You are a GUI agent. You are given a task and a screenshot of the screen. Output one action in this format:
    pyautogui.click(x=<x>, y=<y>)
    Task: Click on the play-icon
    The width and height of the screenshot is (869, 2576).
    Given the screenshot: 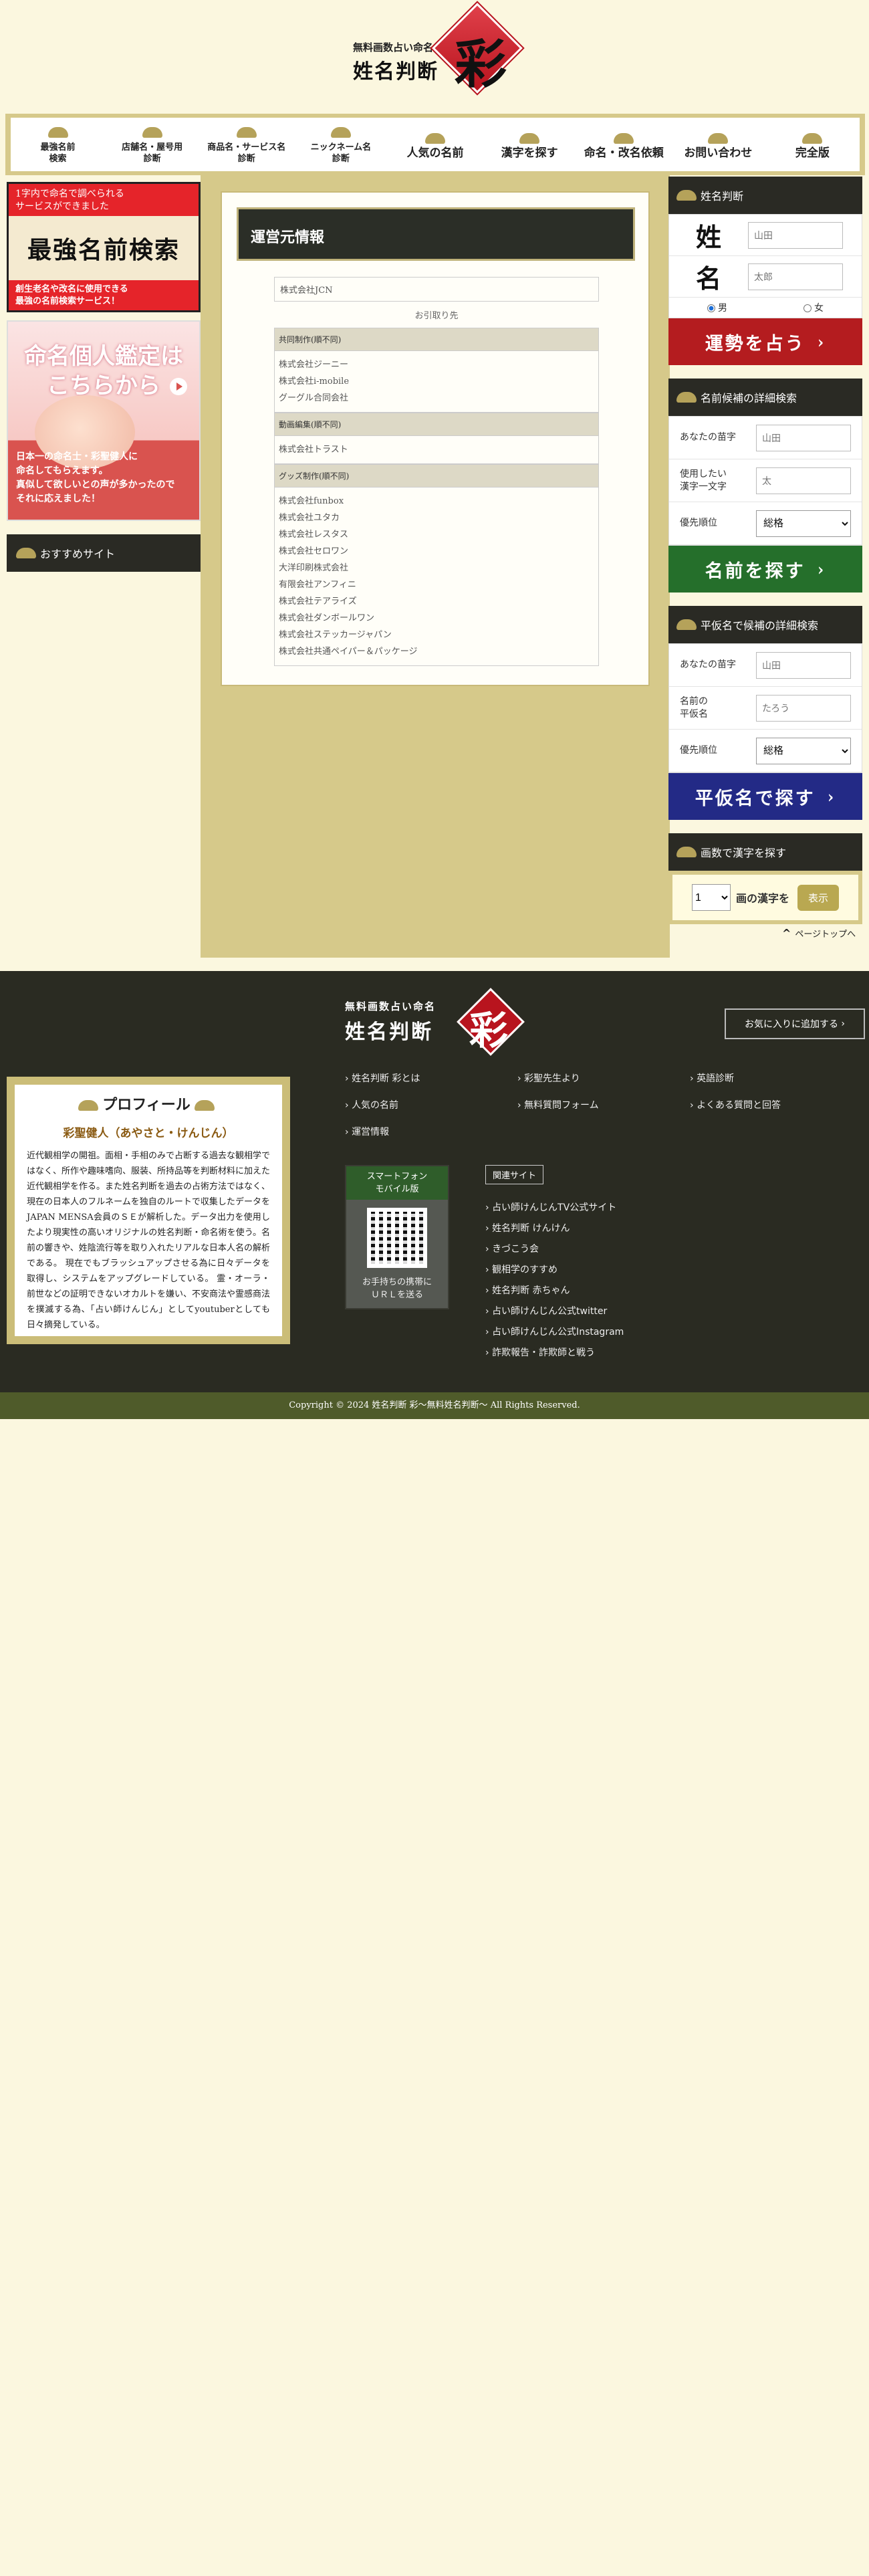 What is the action you would take?
    pyautogui.click(x=179, y=387)
    